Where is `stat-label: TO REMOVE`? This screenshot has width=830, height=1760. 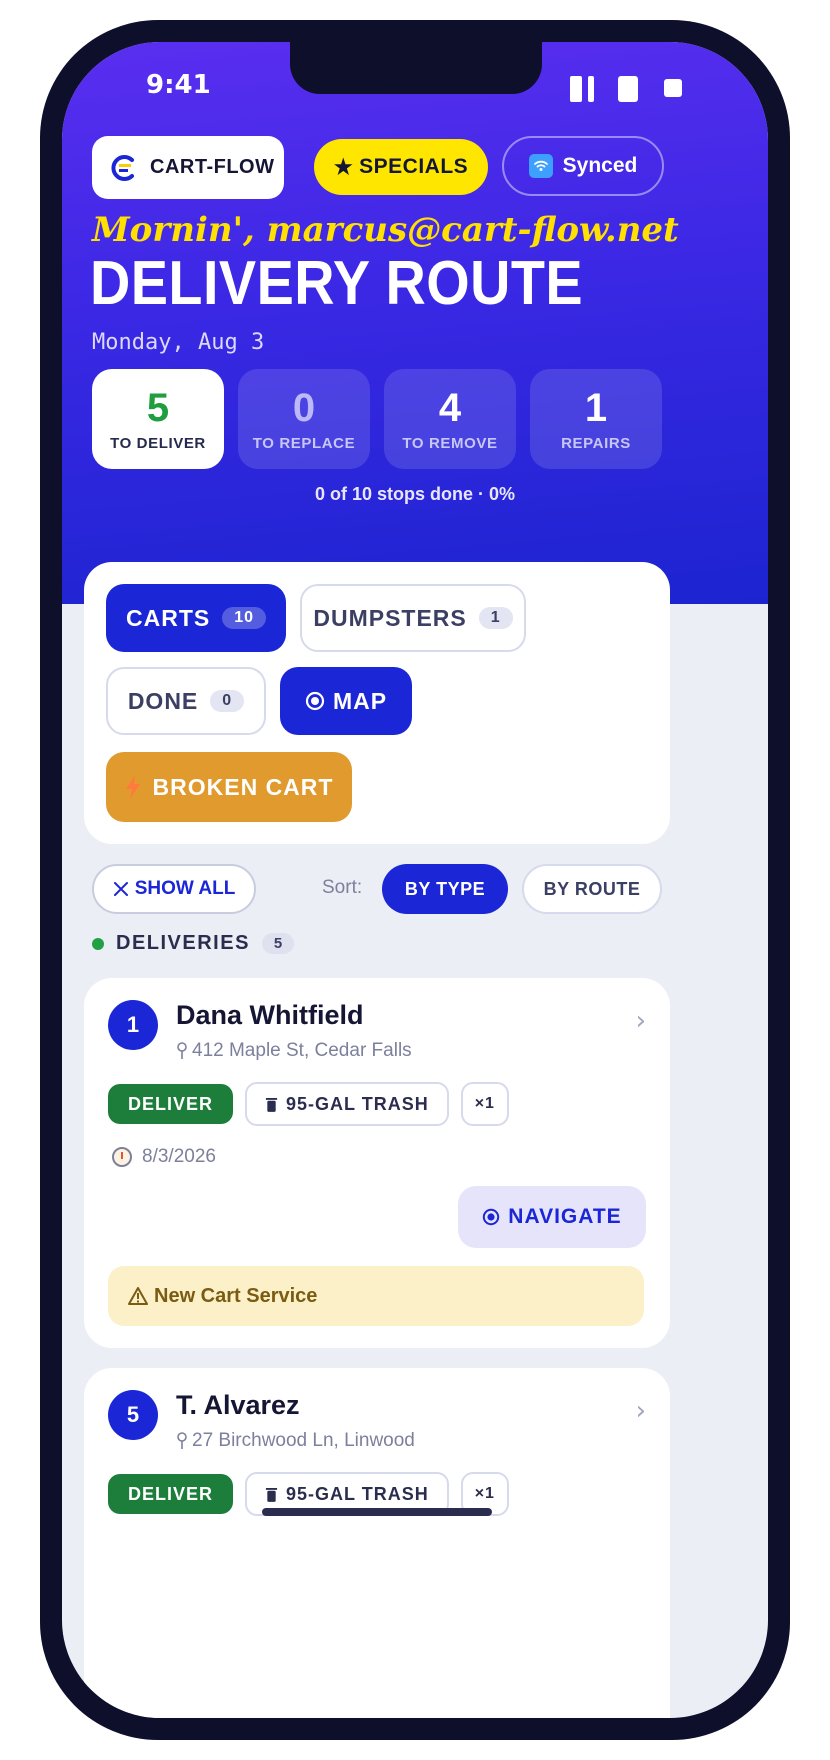 stat-label: TO REMOVE is located at coordinates (450, 443).